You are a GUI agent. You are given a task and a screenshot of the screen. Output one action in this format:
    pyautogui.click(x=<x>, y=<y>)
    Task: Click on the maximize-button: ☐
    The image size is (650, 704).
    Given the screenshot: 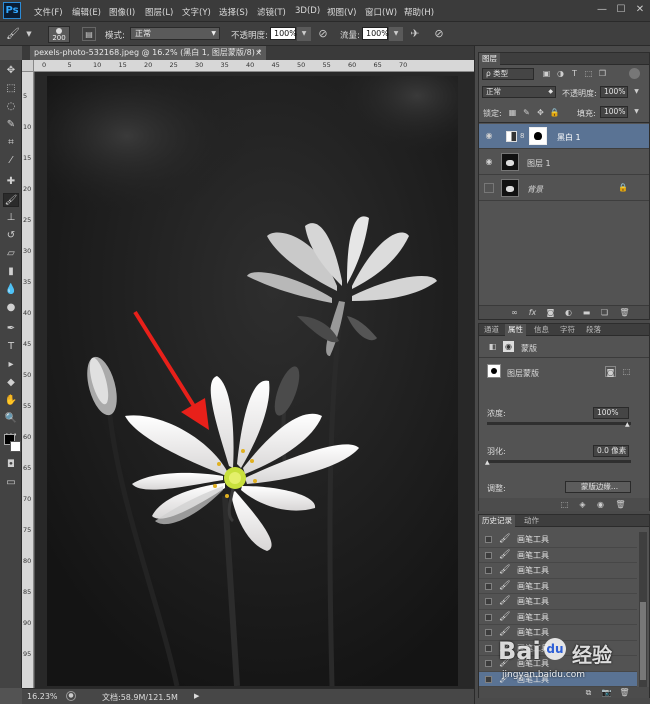 What is the action you would take?
    pyautogui.click(x=621, y=10)
    